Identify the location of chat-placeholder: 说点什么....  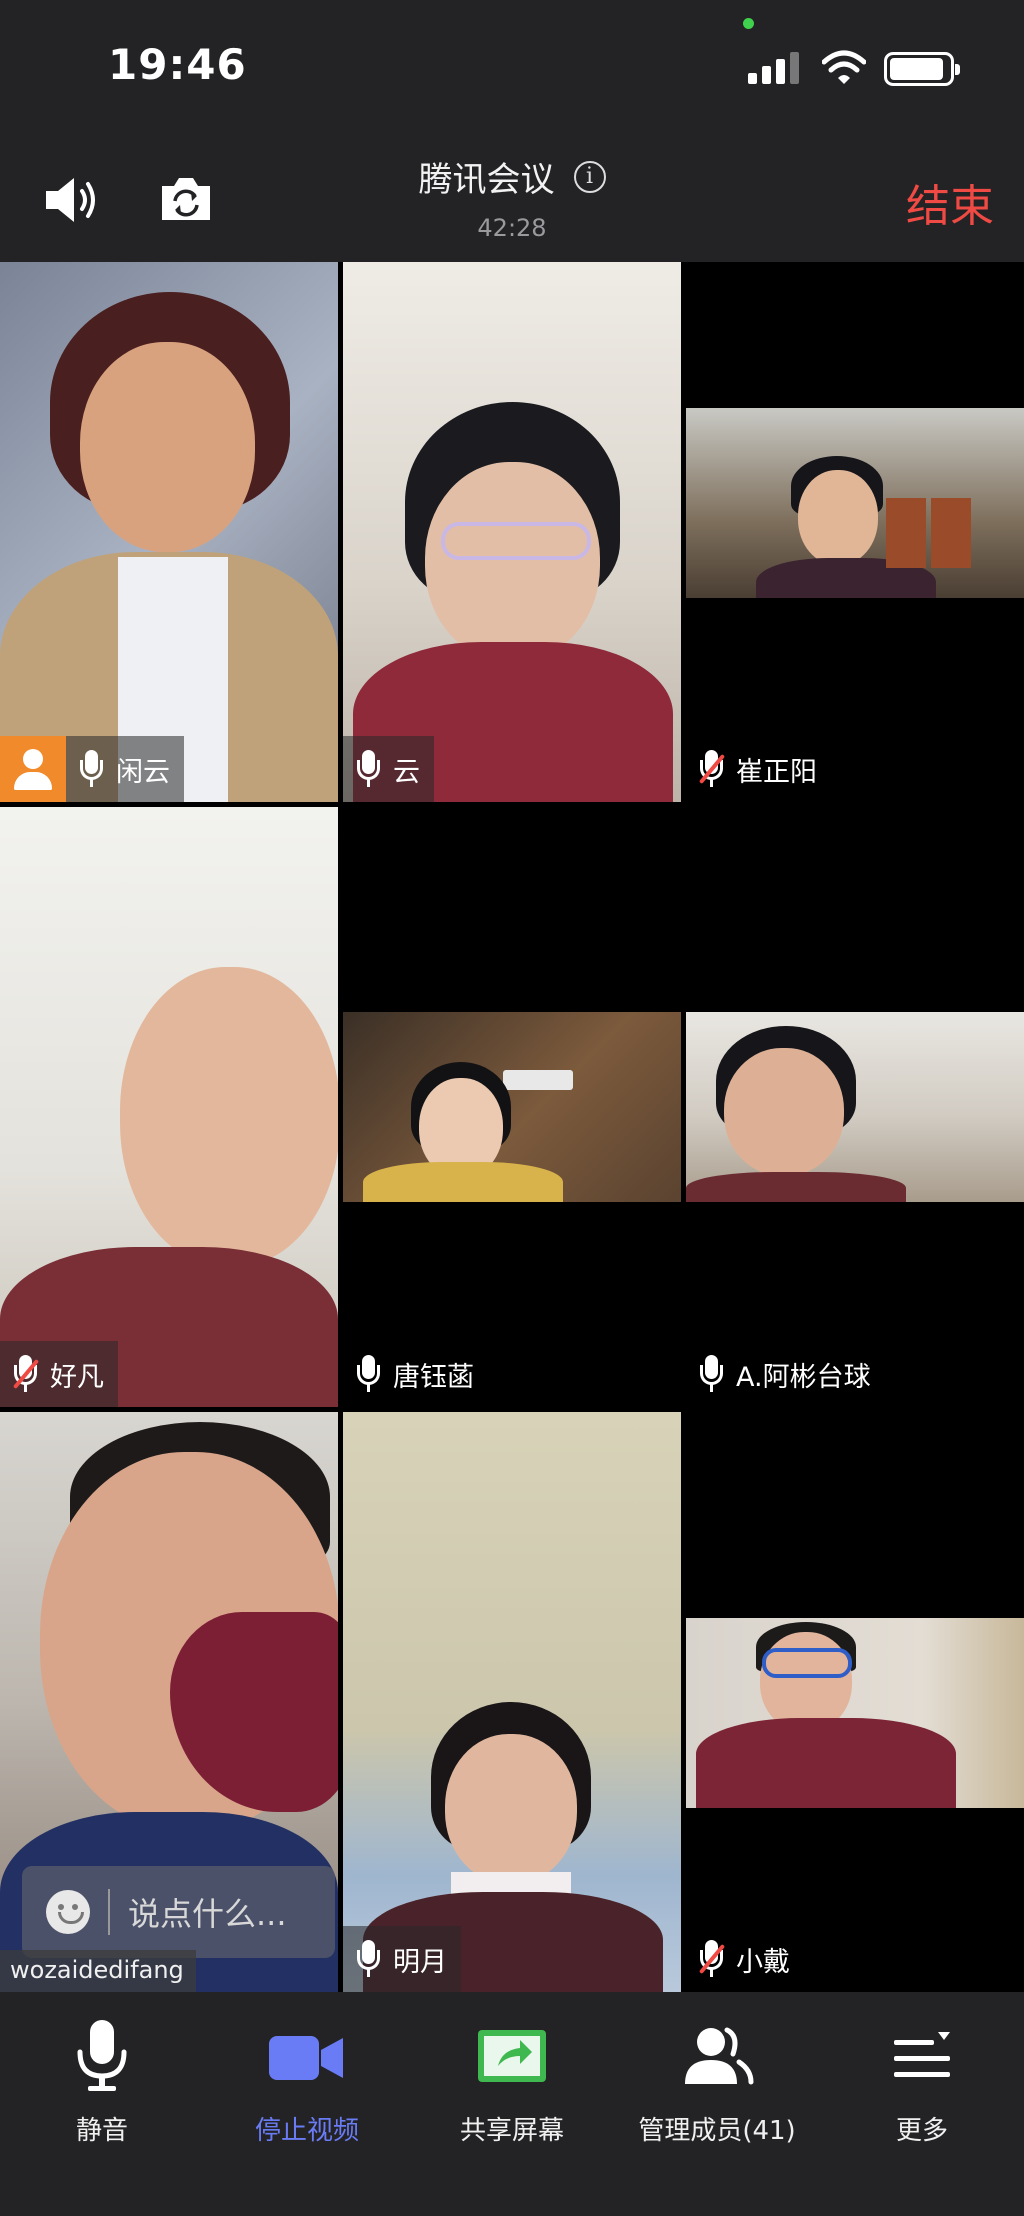
(207, 1914).